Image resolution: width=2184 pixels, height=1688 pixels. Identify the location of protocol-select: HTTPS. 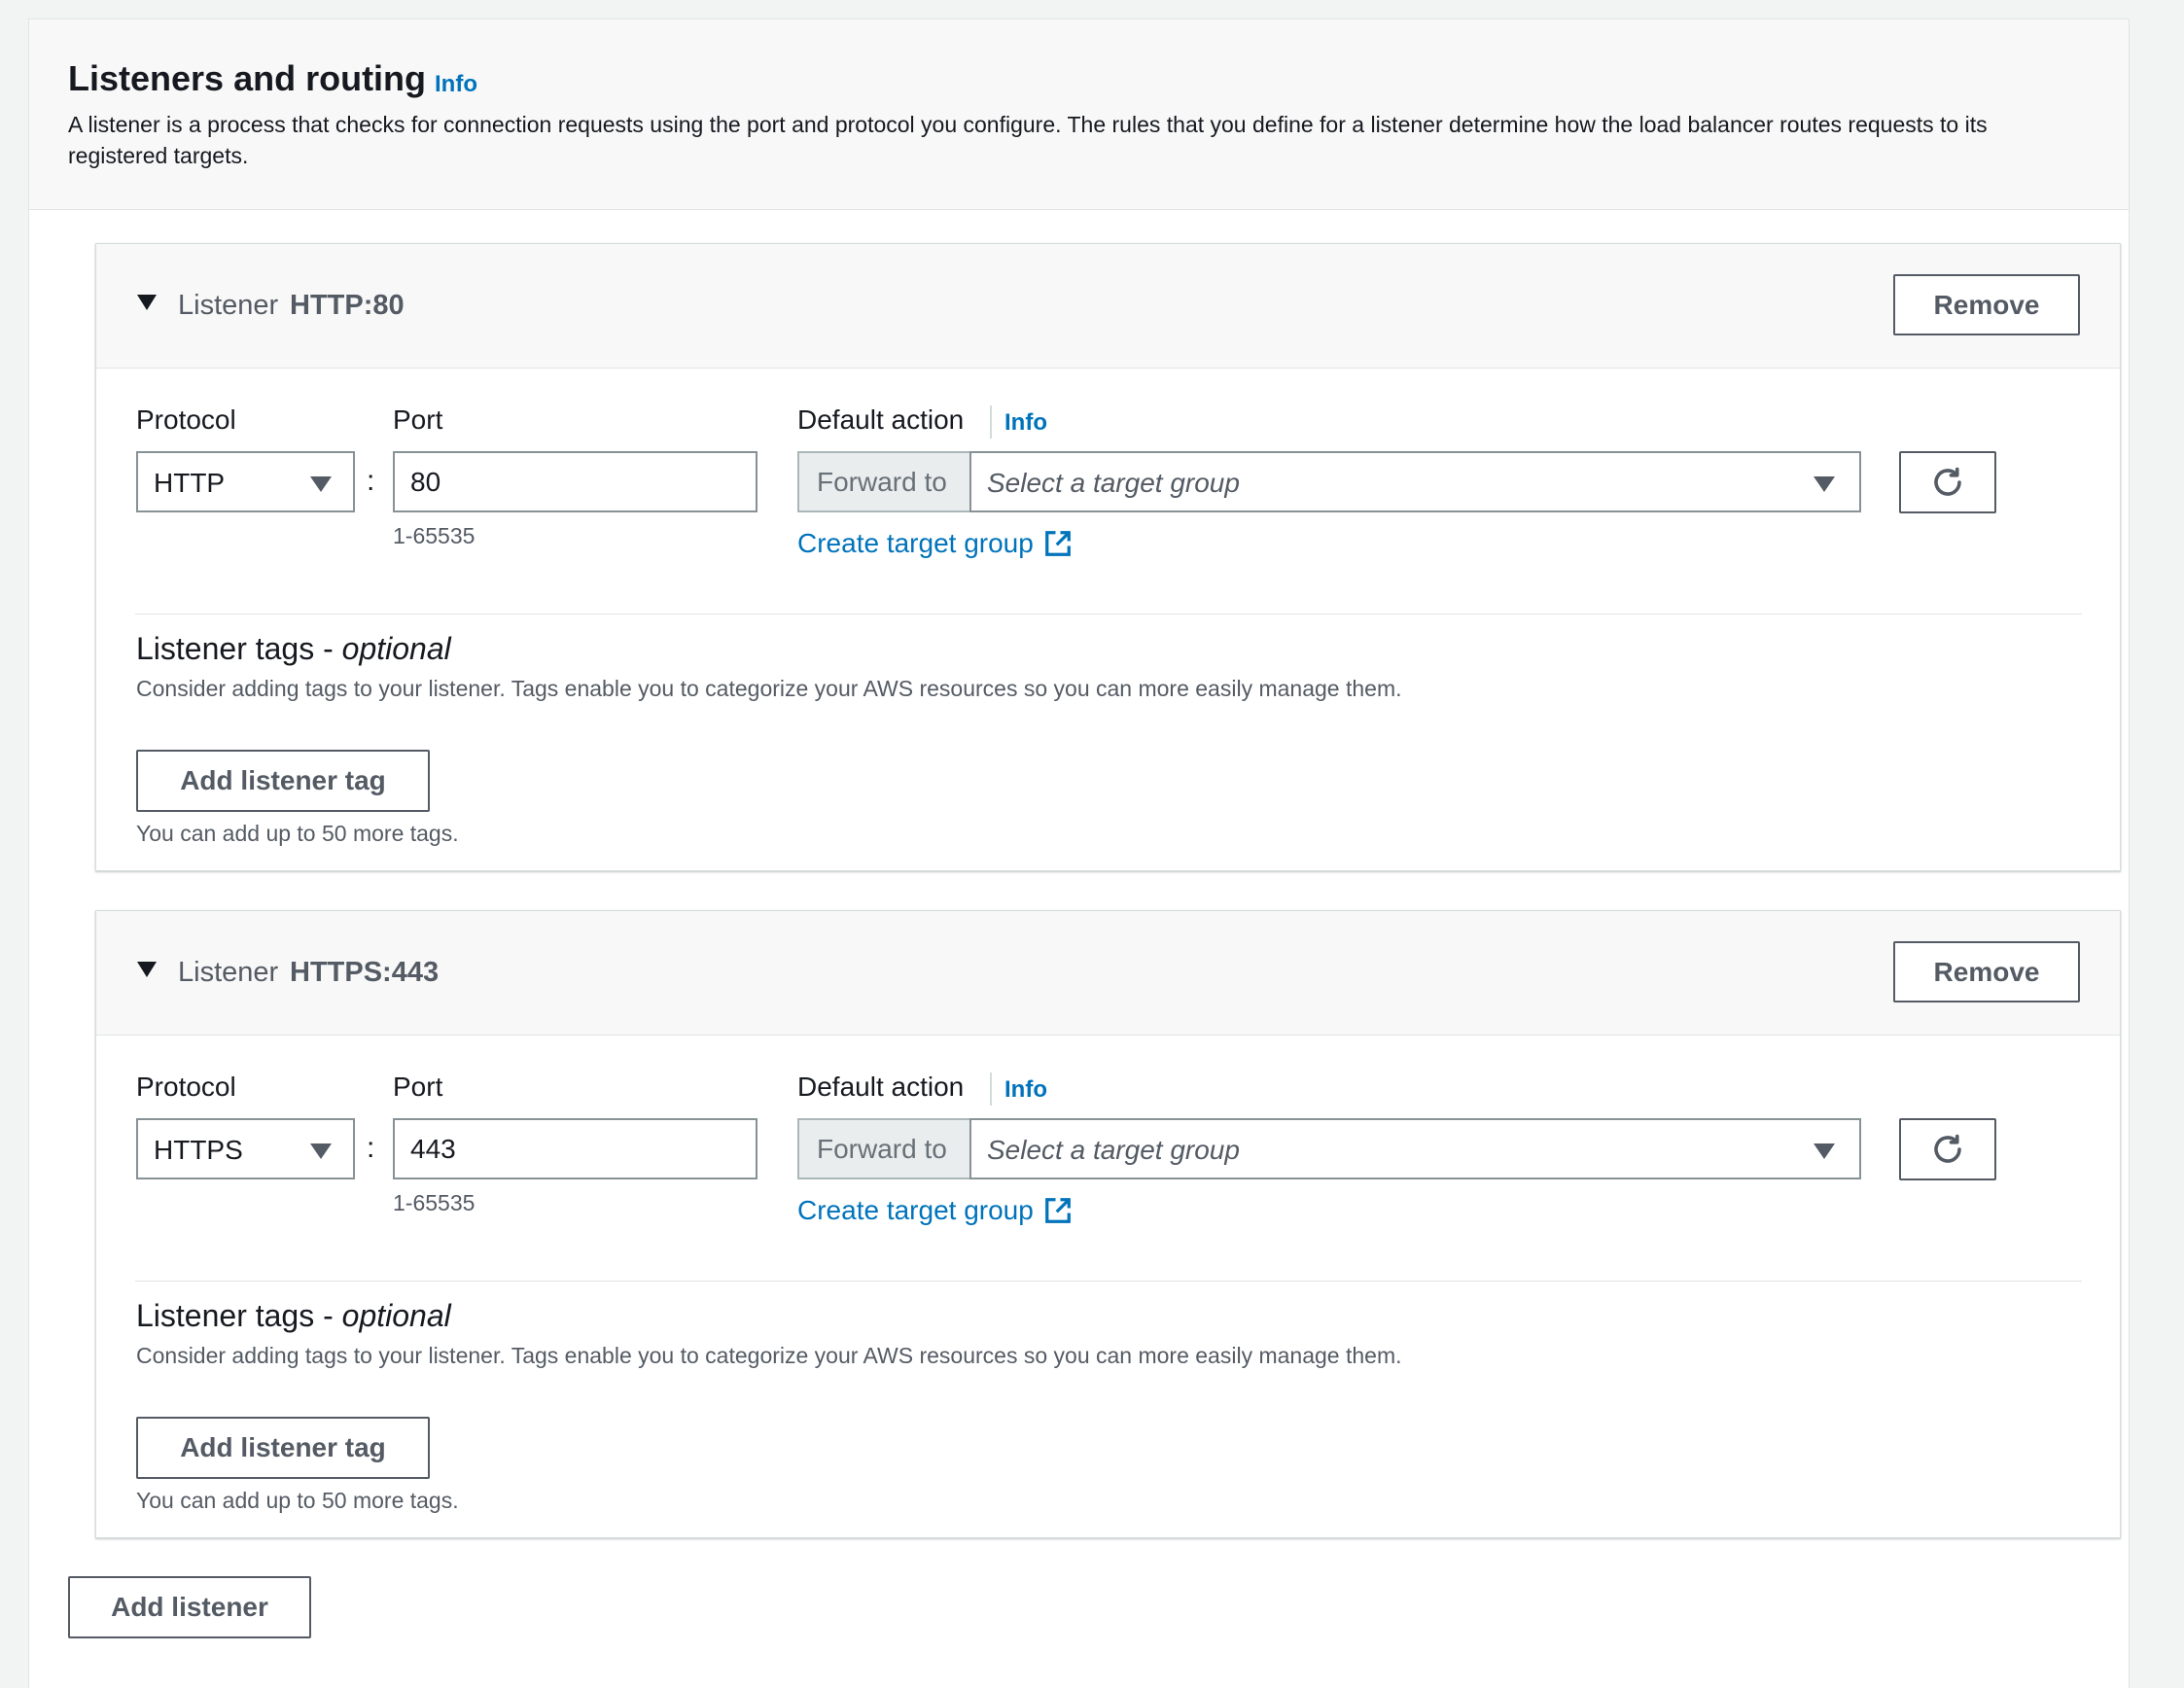
(245, 1149).